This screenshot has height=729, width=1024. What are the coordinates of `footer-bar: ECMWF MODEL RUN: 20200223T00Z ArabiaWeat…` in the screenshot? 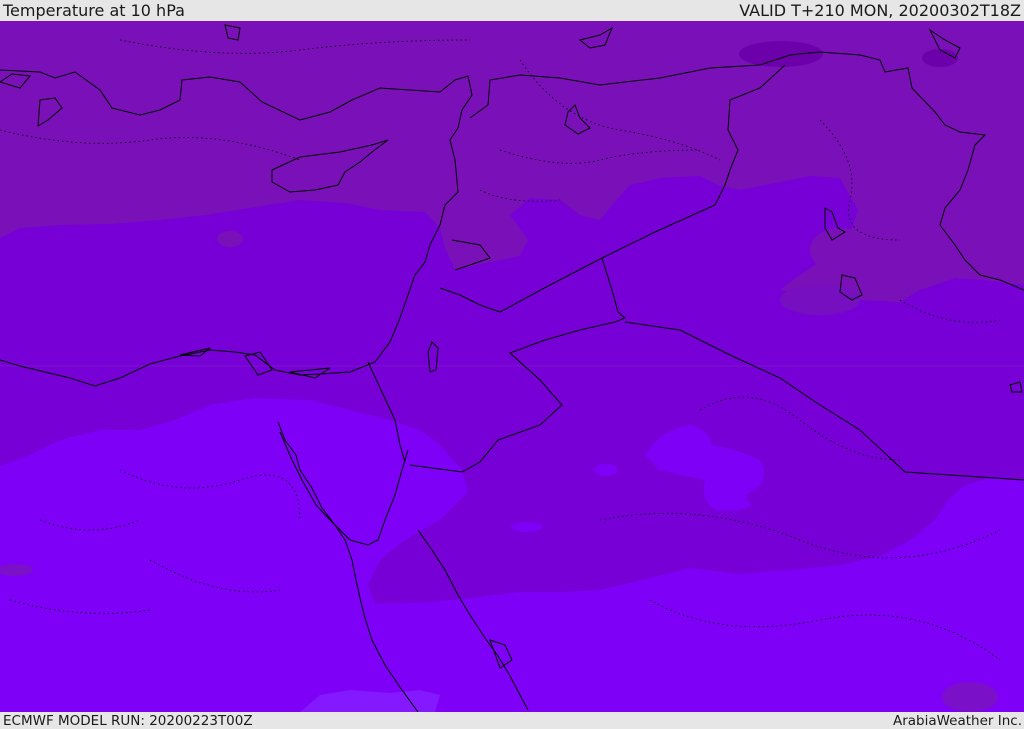 It's located at (512, 720).